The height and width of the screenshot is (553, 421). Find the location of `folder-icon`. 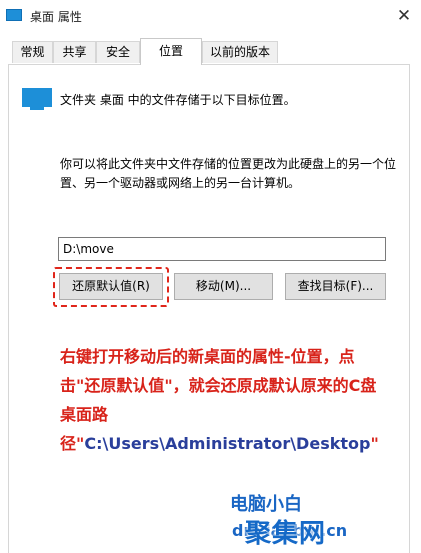

folder-icon is located at coordinates (14, 15).